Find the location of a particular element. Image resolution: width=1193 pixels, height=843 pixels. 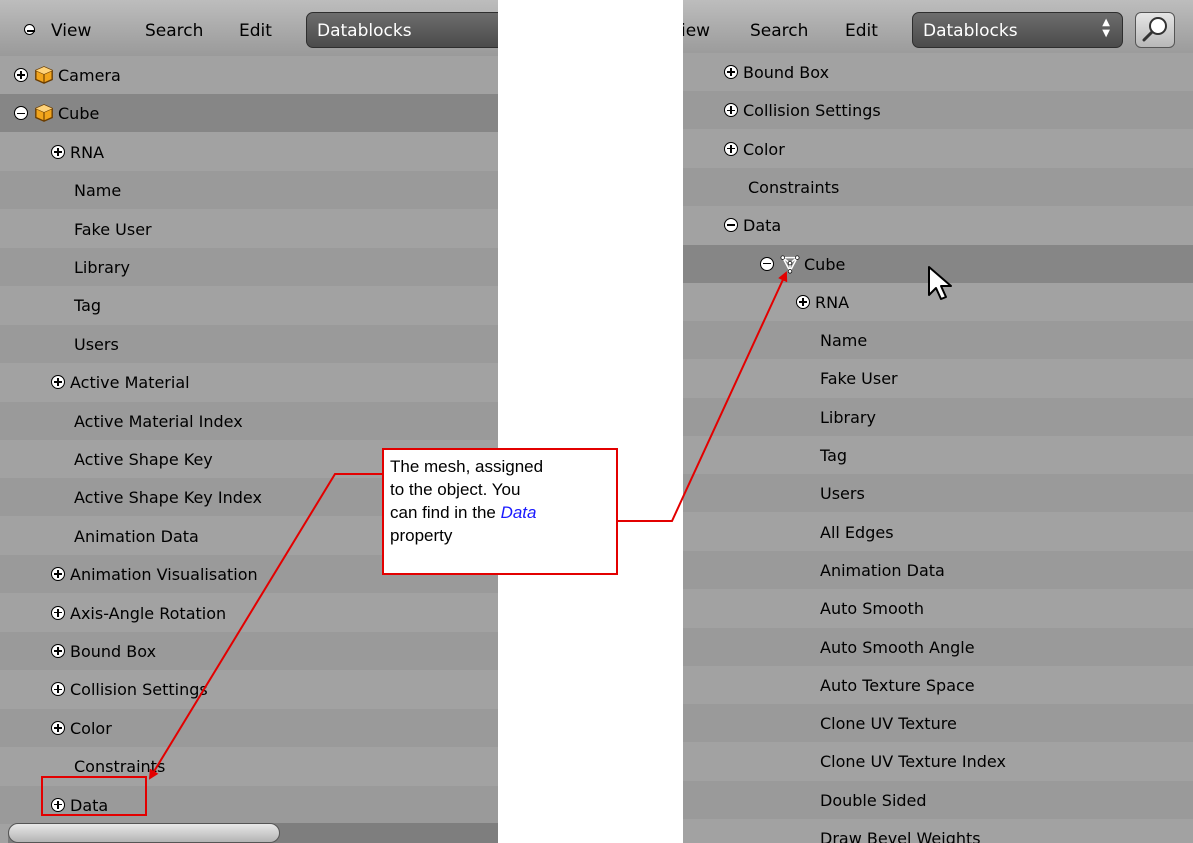

tree-row-label: Clone UV Texture is located at coordinates (888, 724).